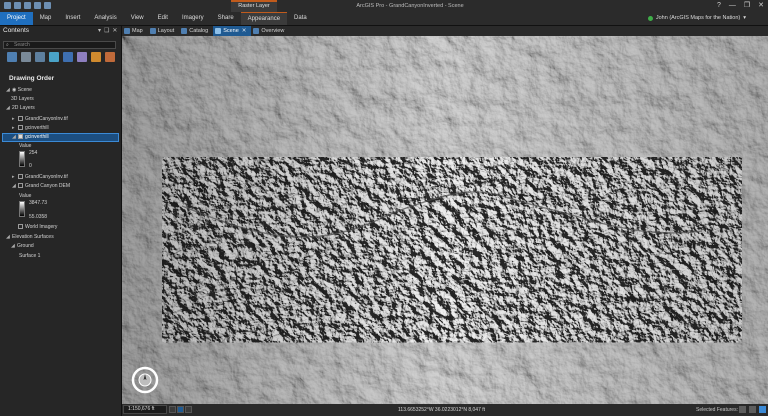 This screenshot has height=416, width=768. Describe the element at coordinates (193, 18) in the screenshot. I see `tab-imagery: Imagery` at that location.